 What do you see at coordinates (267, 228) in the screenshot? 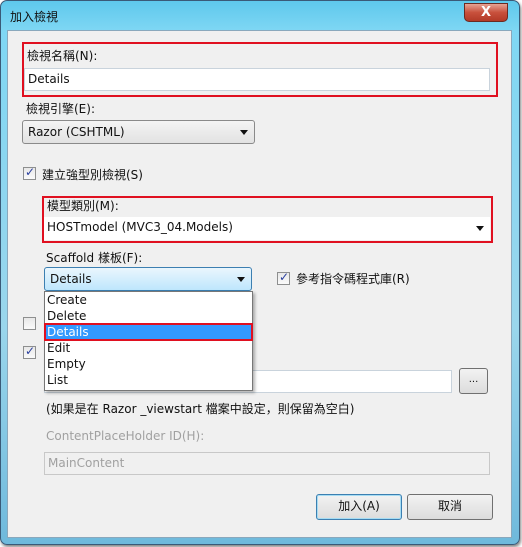
I see `model-class-combo: HOSTmodel (MVC3_04.Models)` at bounding box center [267, 228].